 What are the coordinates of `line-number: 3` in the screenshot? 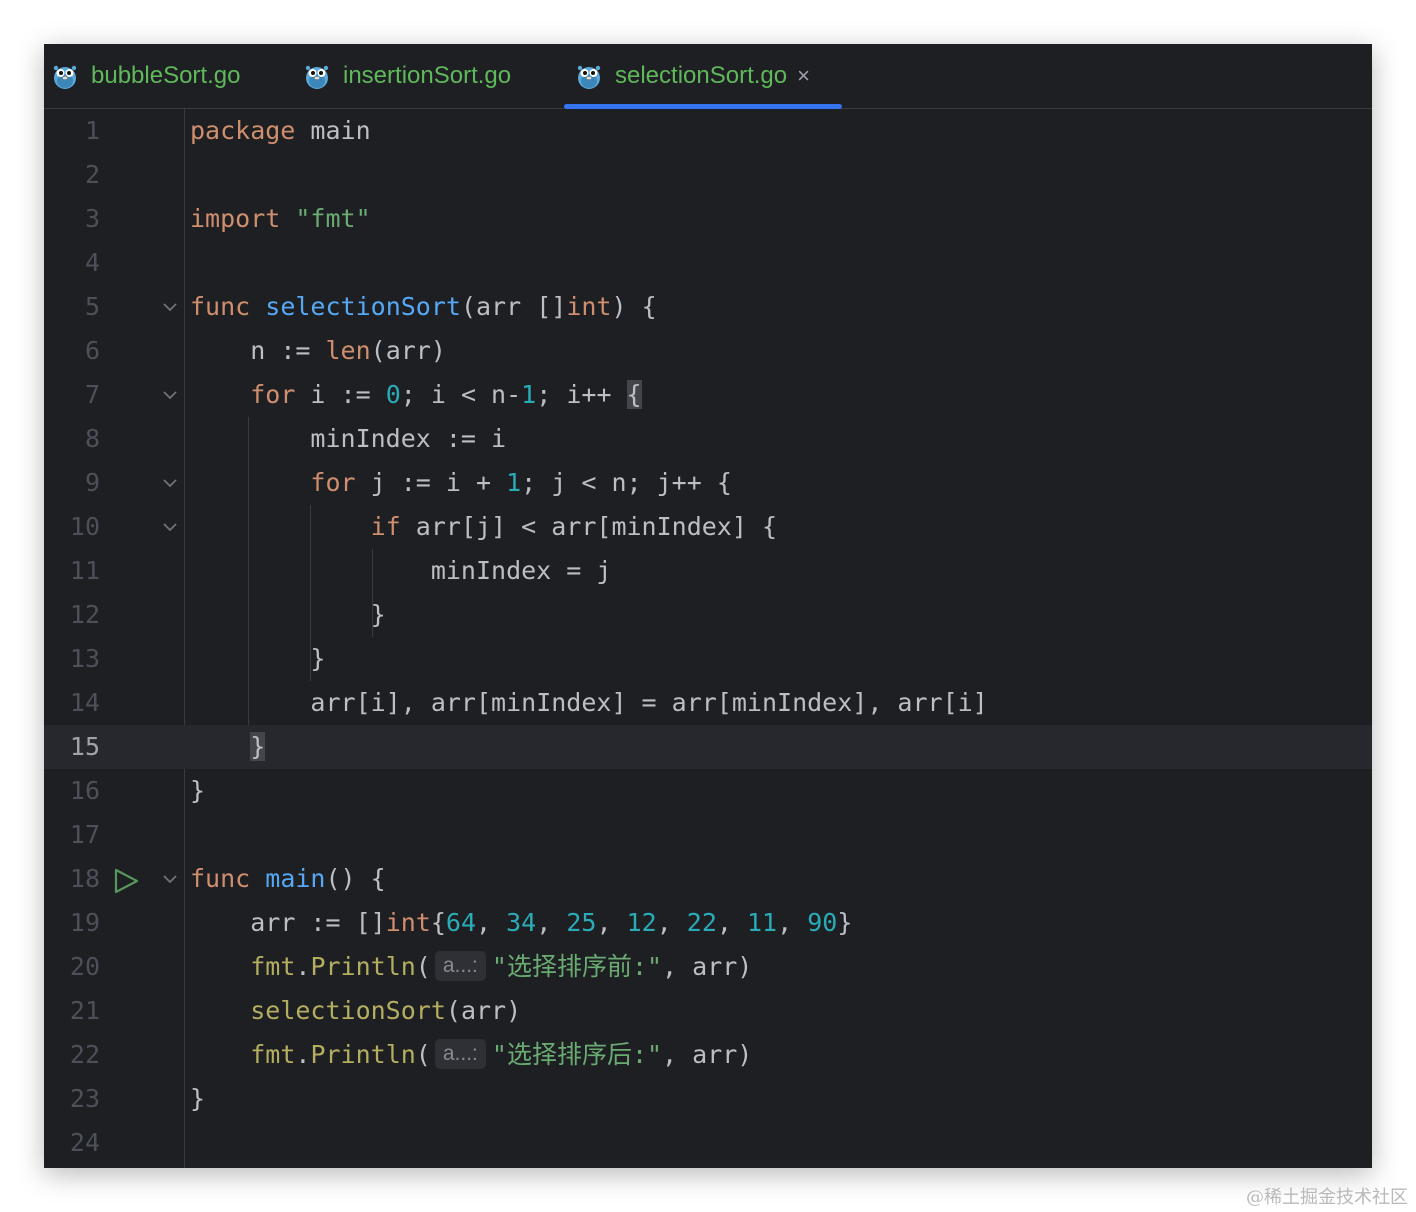 It's located at (92, 218).